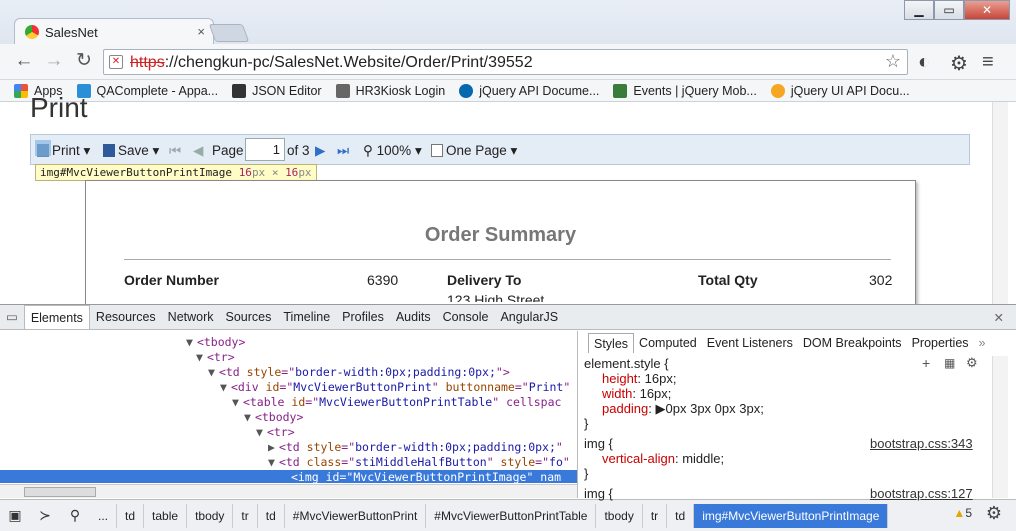 This screenshot has width=1016, height=531. I want to click on reload-icon: ↻, so click(84, 62).